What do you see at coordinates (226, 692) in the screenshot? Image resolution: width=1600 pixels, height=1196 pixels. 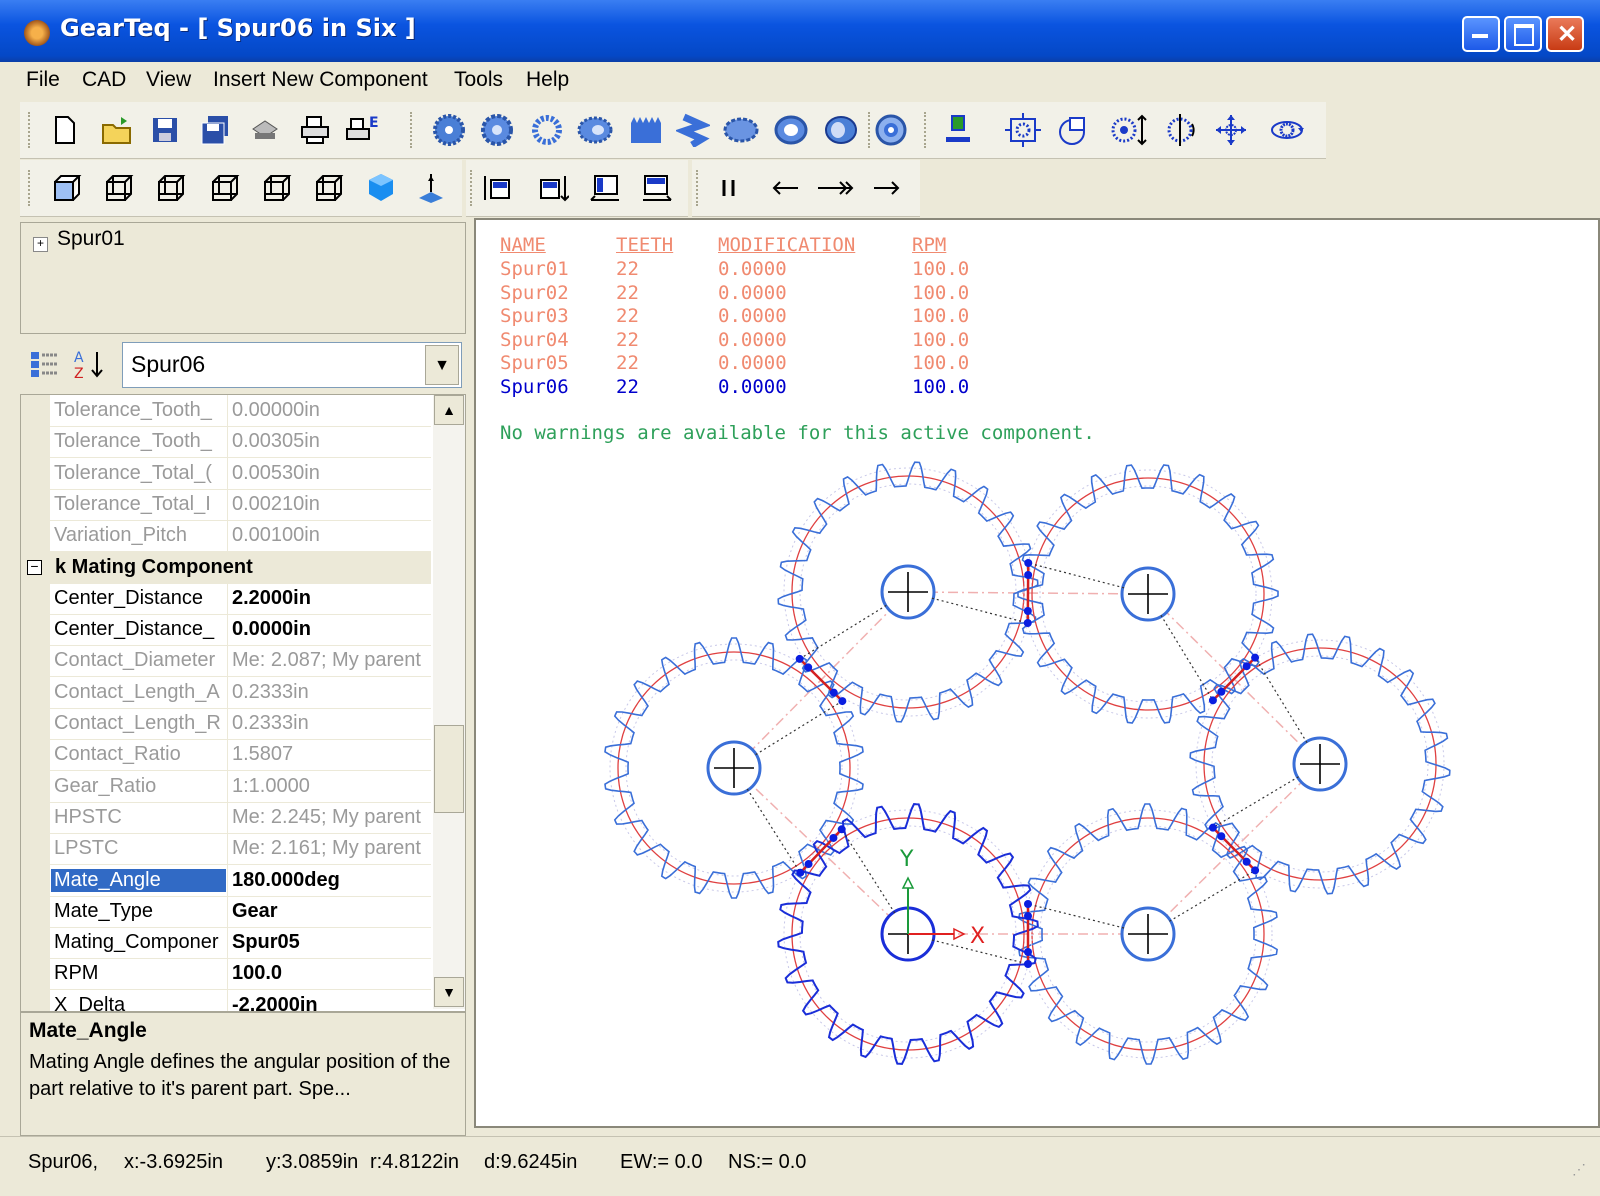 I see `property-row: Contact_Length_A 0.2333in` at bounding box center [226, 692].